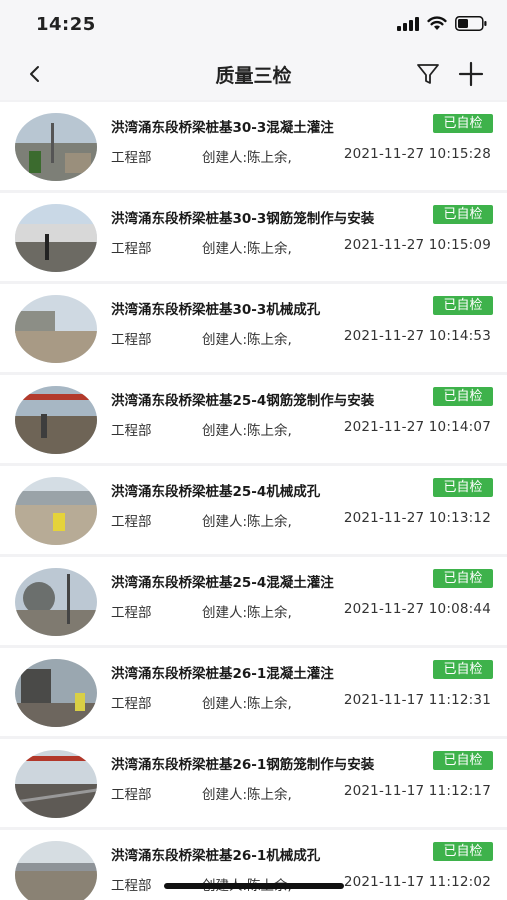 This screenshot has height=900, width=507. What do you see at coordinates (417, 245) in the screenshot?
I see `item-timestamp: 2021-11-27 10:15:09` at bounding box center [417, 245].